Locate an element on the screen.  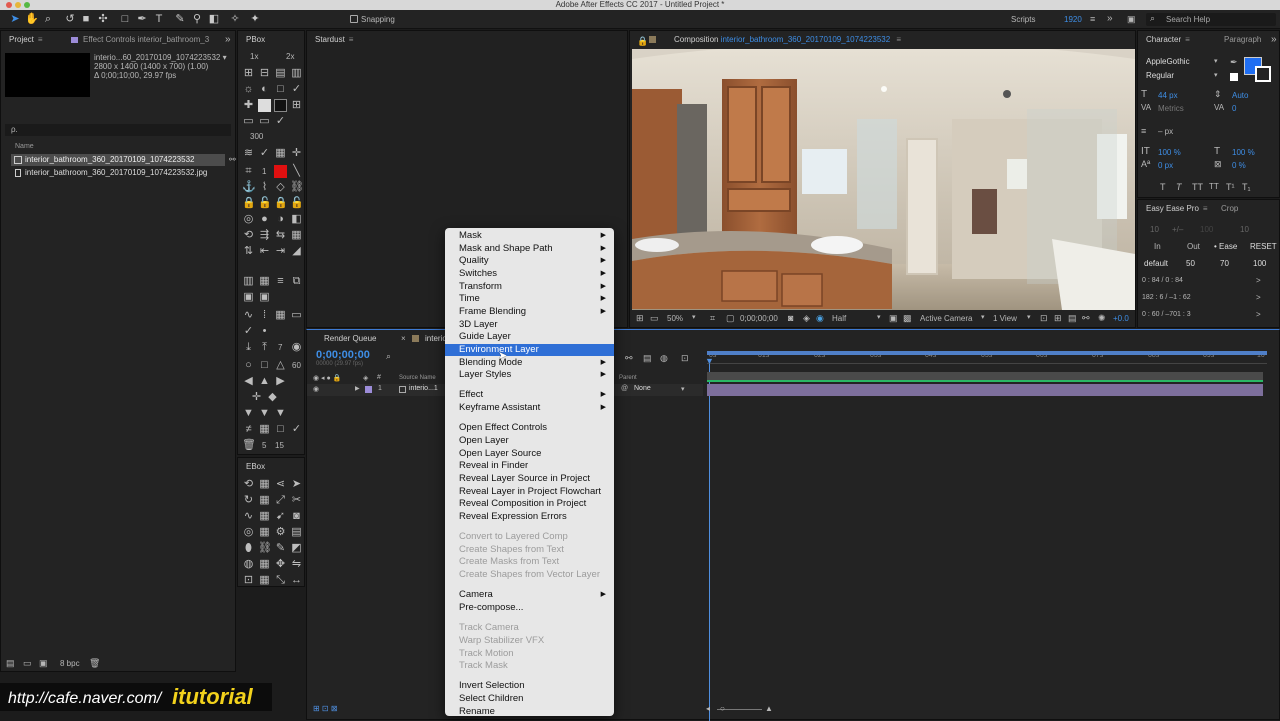
pen-tool-icon: ✒ is located at coordinates (142, 19).